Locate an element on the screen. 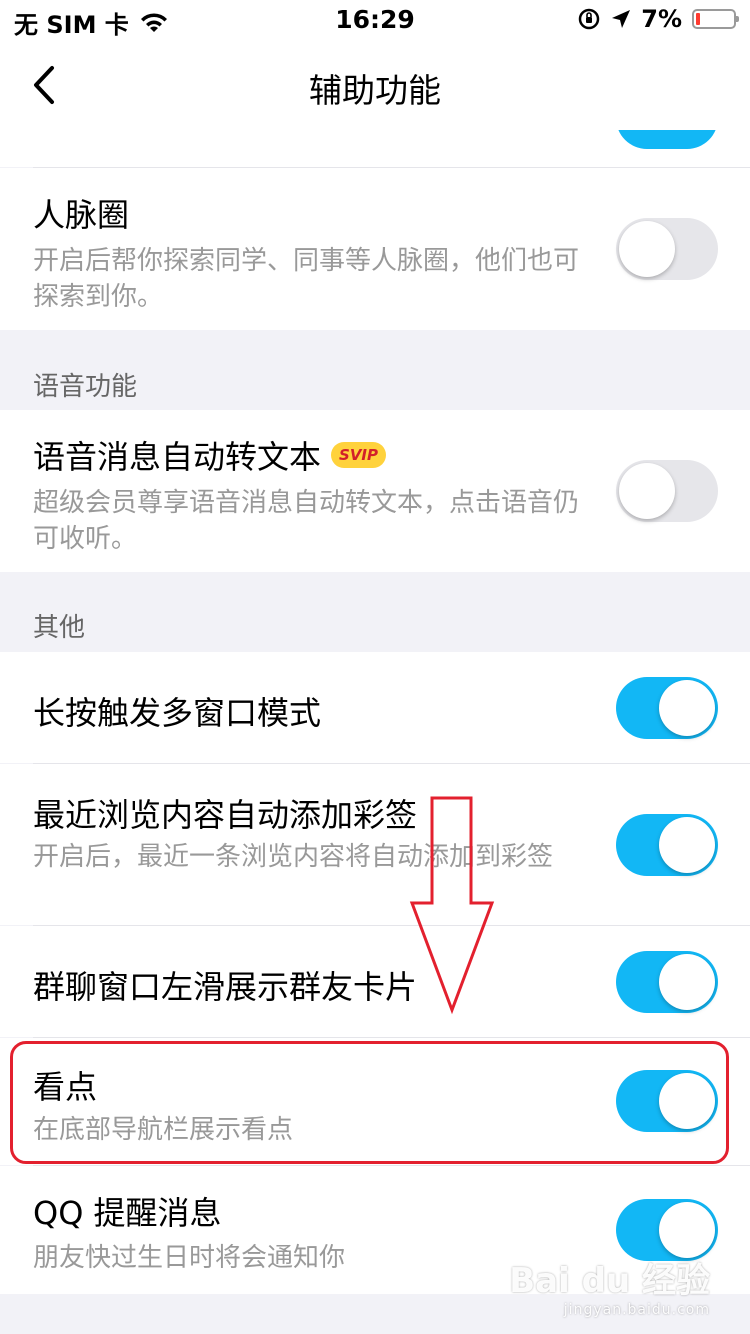 The width and height of the screenshot is (750, 1334). kandian-title: 看点 is located at coordinates (65, 1087).